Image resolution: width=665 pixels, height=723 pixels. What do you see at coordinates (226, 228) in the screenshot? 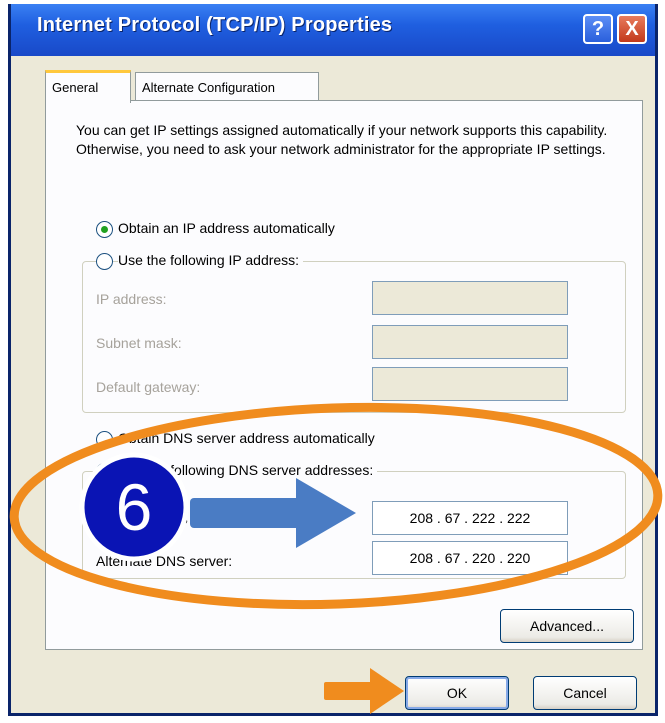
I see `obtain-ip-auto-label: Obtain an IP address automatically` at bounding box center [226, 228].